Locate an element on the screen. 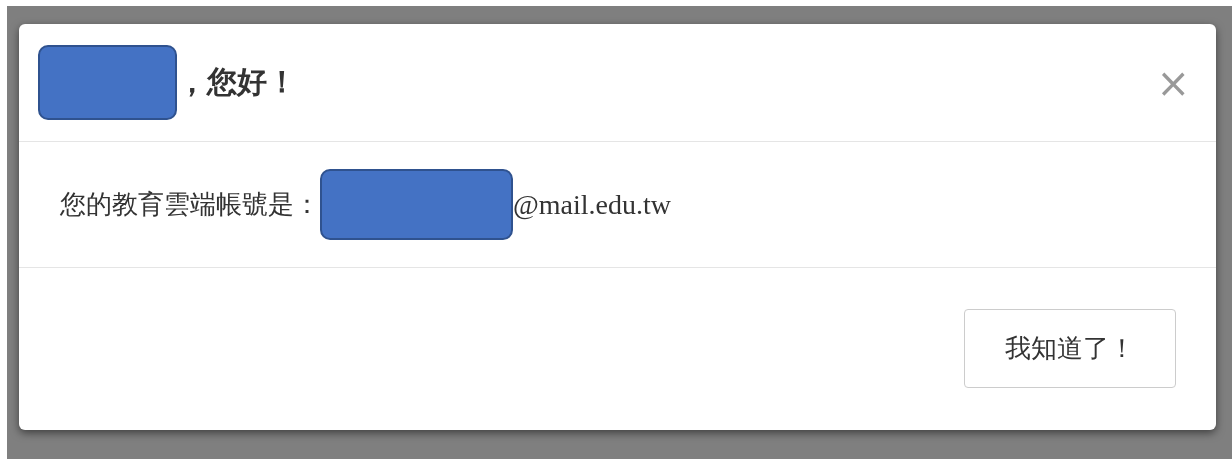 The width and height of the screenshot is (1232, 459). account-label: 您的教育雲端帳號是： is located at coordinates (190, 204).